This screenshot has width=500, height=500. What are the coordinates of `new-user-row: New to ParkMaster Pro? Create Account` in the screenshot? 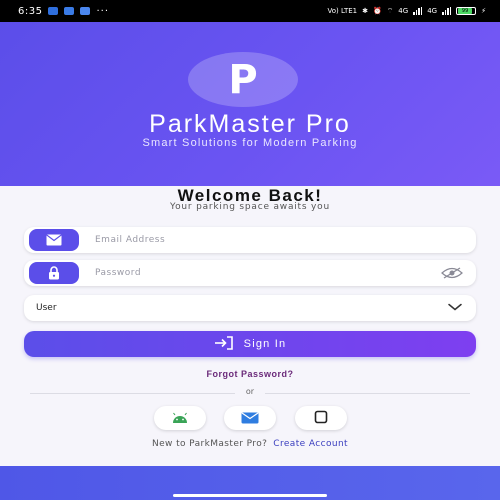 It's located at (250, 444).